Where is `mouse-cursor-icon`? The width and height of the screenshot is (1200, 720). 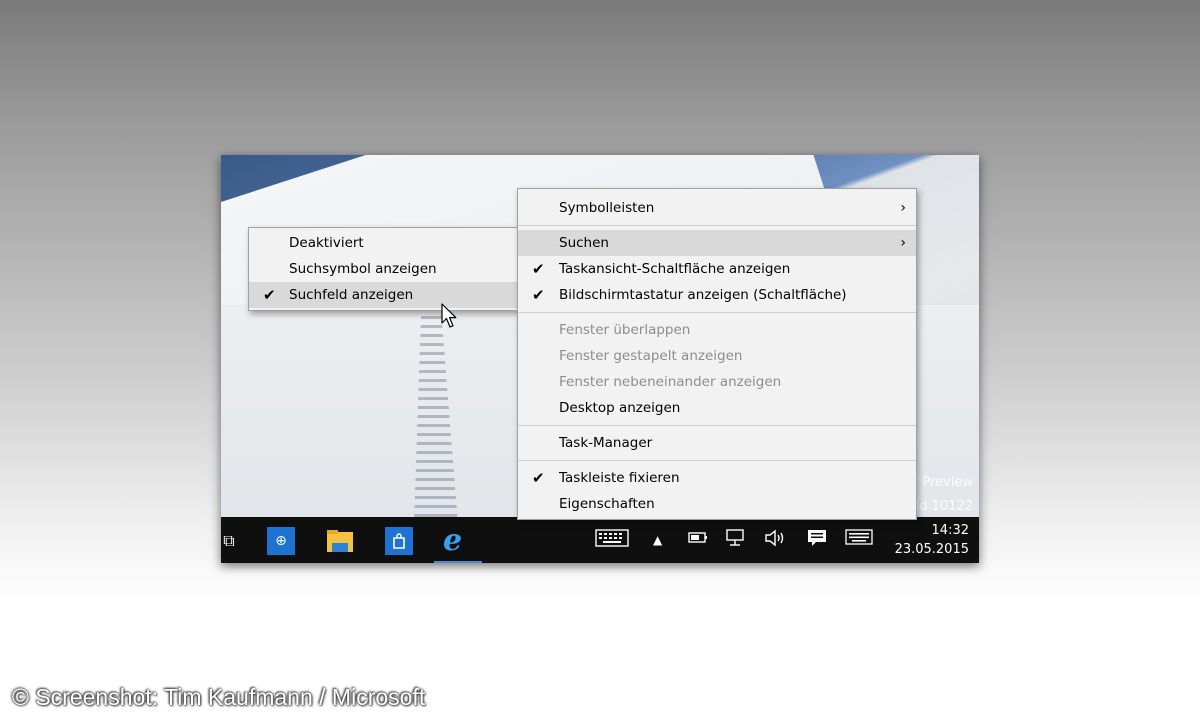
mouse-cursor-icon is located at coordinates (449, 315).